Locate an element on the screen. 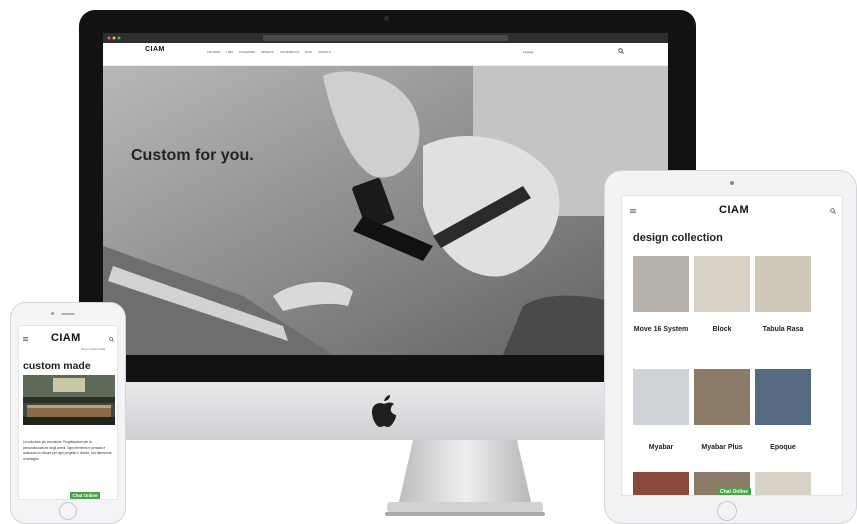 This screenshot has width=857, height=524. product-name: Tabula Rasa is located at coordinates (783, 329).